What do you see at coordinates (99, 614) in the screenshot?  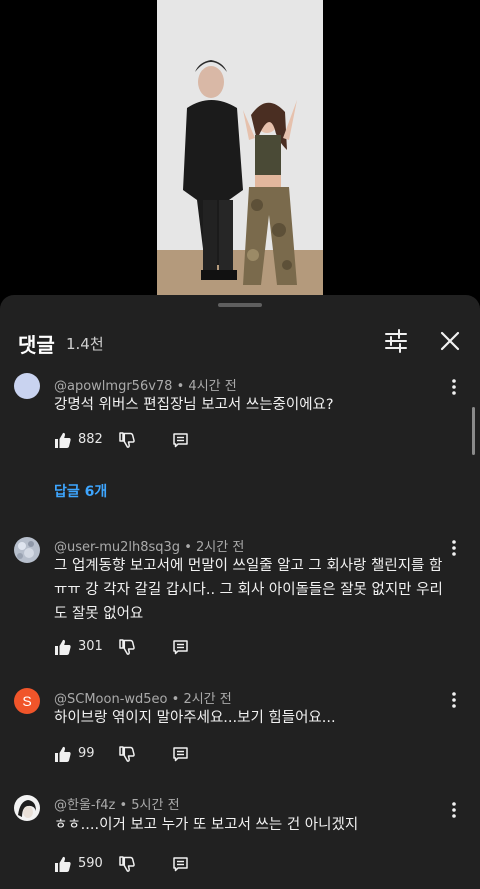 I see `comment-text-line: 도 잘못 없어요` at bounding box center [99, 614].